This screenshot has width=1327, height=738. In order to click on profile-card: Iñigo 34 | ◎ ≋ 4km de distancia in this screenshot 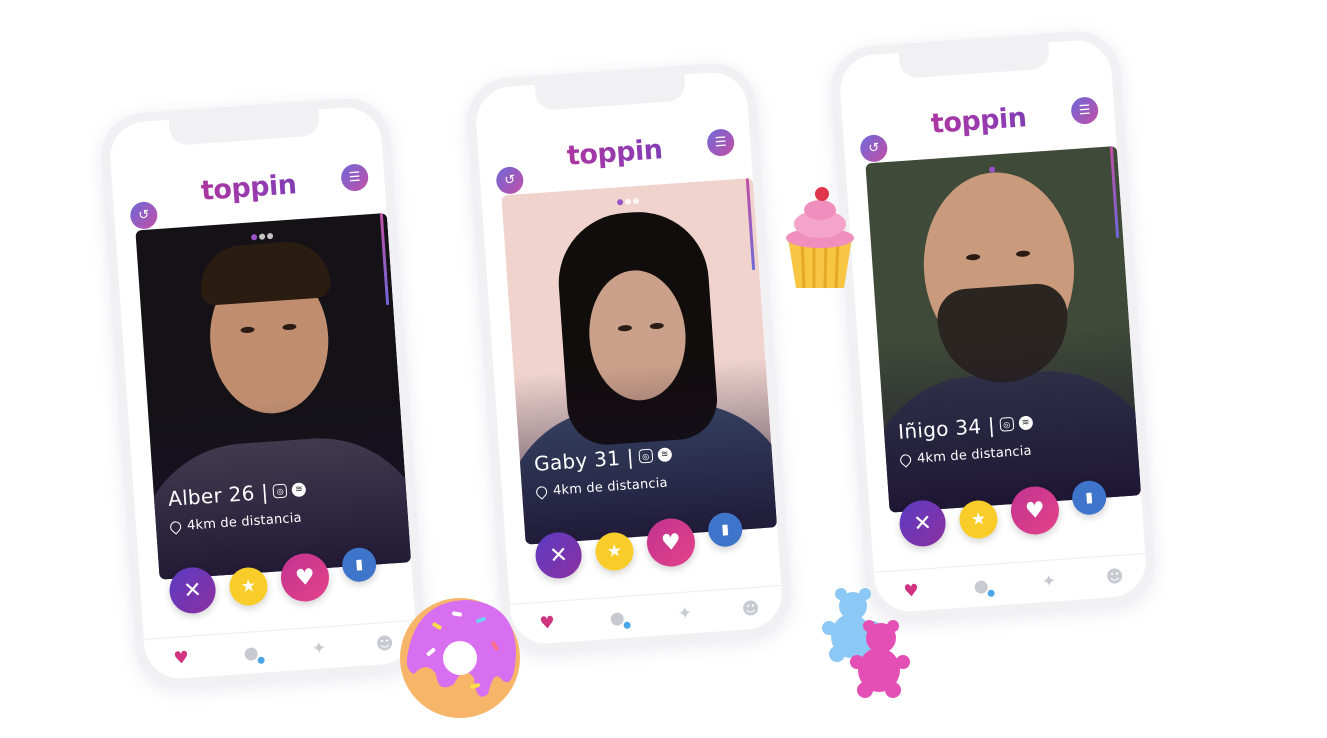, I will do `click(1003, 329)`.